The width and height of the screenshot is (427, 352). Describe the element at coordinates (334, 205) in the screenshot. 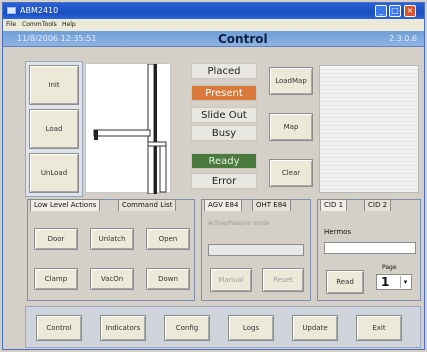

I see `tab-cid-1: CID 1` at that location.